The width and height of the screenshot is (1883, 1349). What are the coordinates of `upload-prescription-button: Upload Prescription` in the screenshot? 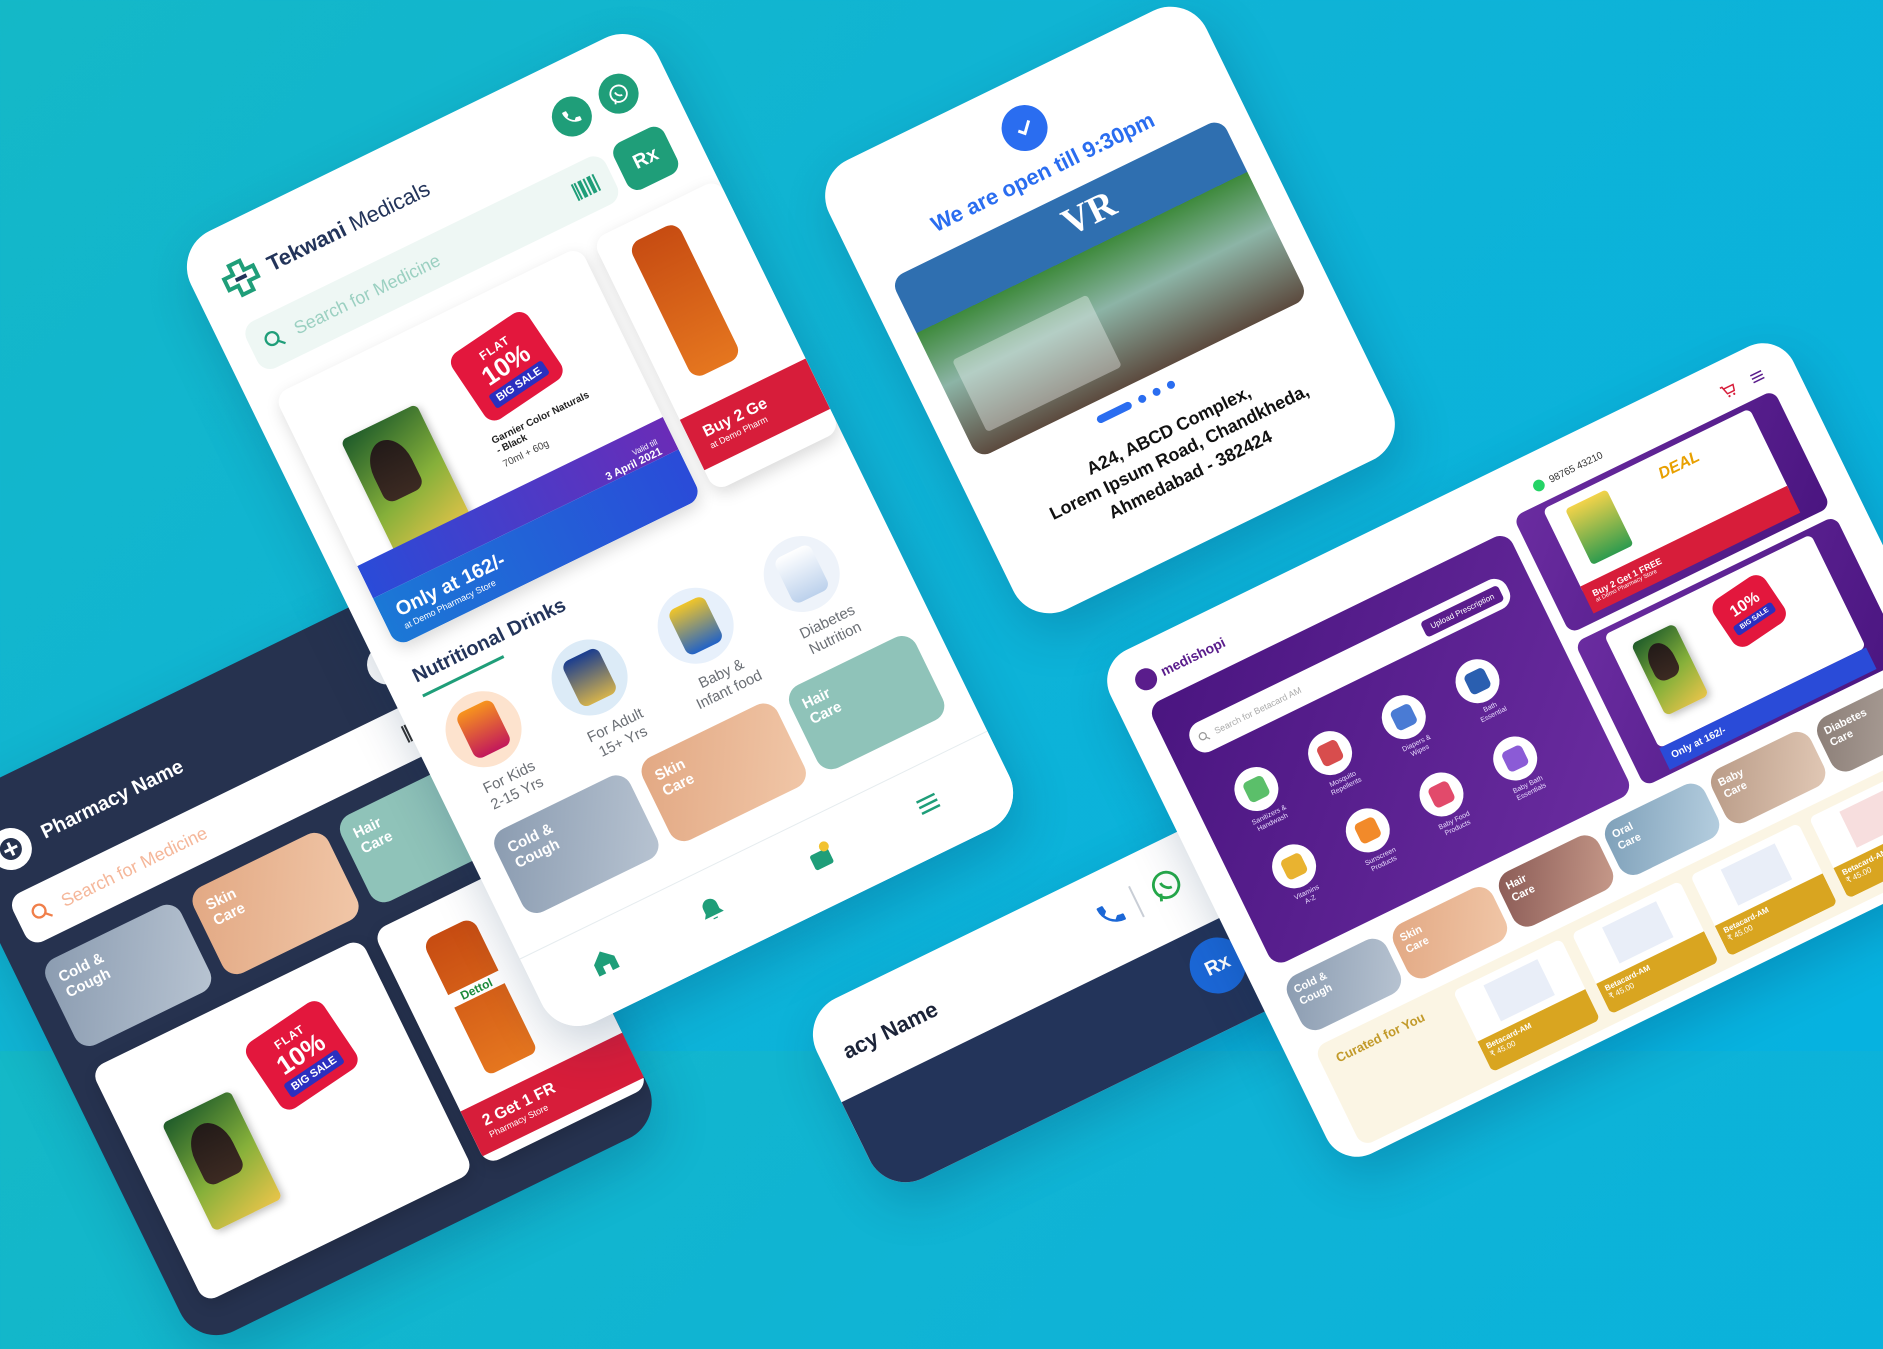 It's located at (1462, 611).